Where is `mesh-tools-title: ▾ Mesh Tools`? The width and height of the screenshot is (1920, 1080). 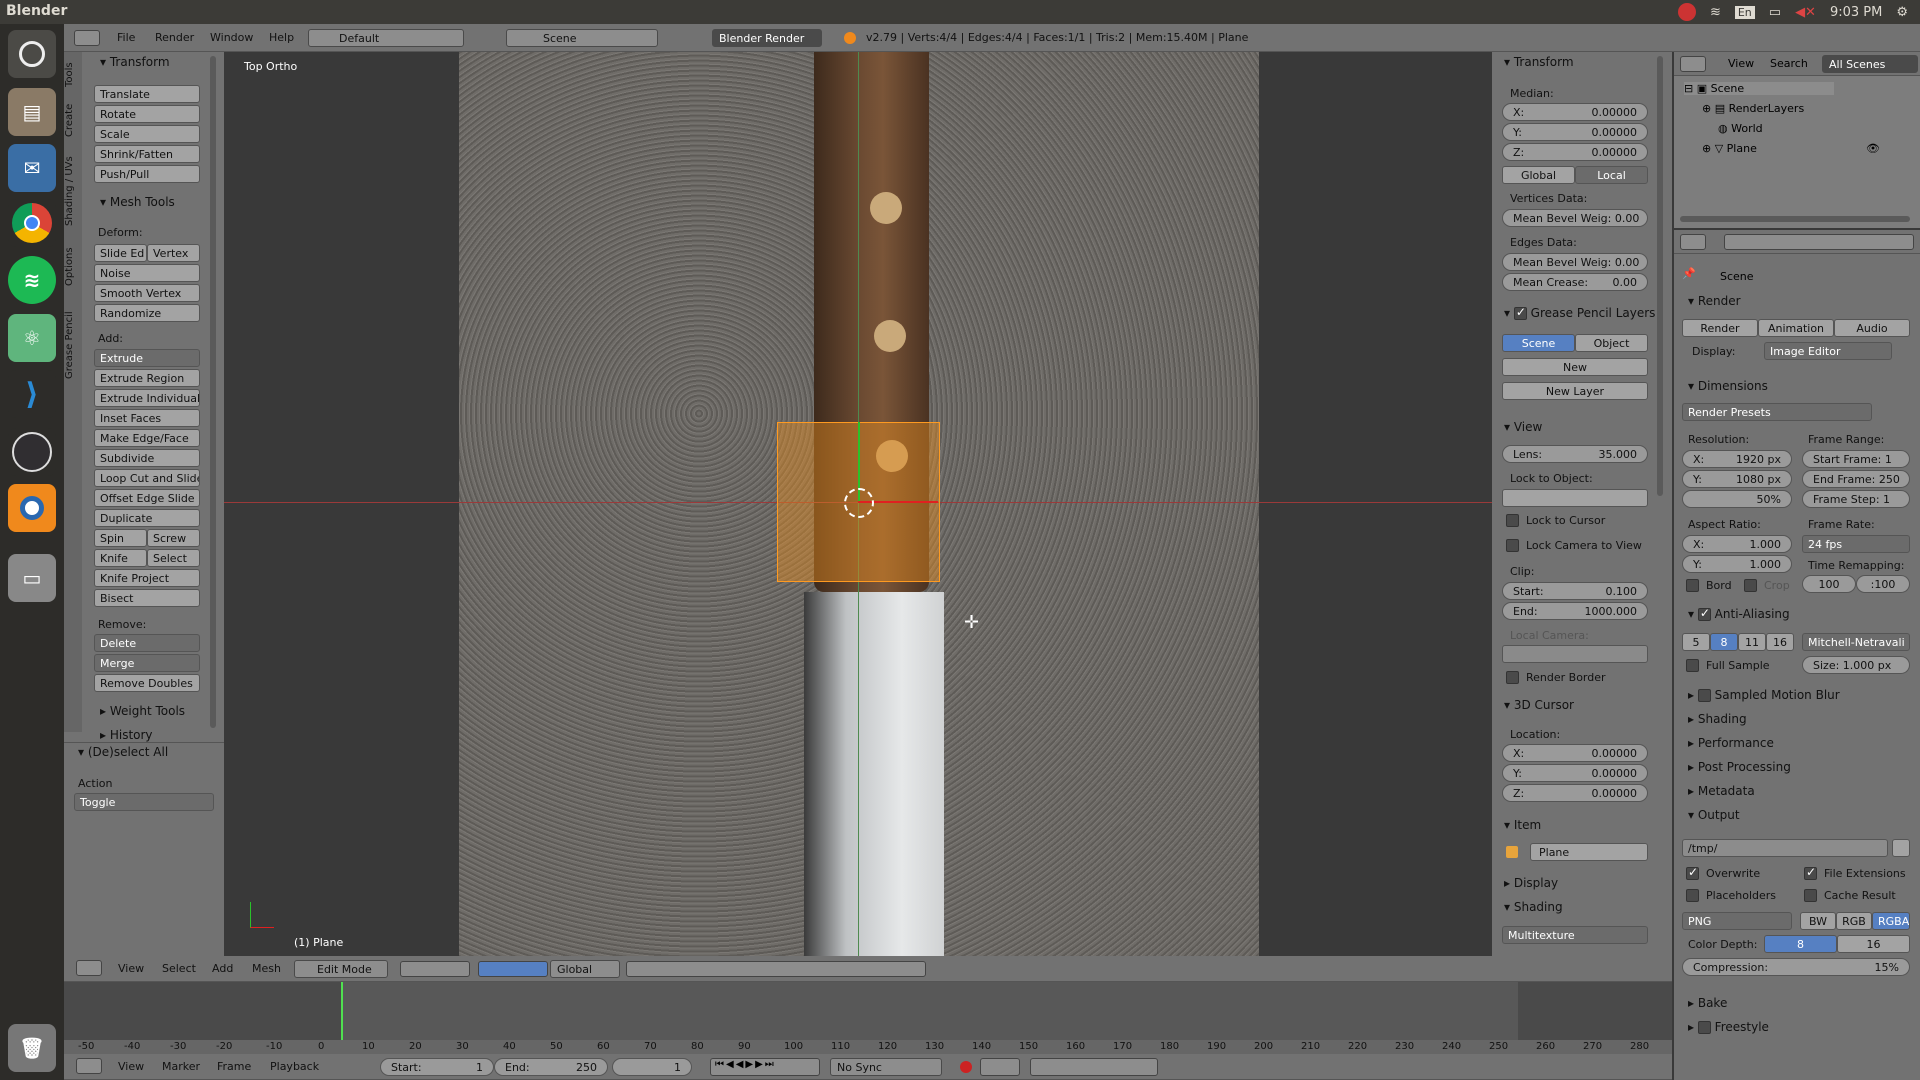 mesh-tools-title: ▾ Mesh Tools is located at coordinates (137, 202).